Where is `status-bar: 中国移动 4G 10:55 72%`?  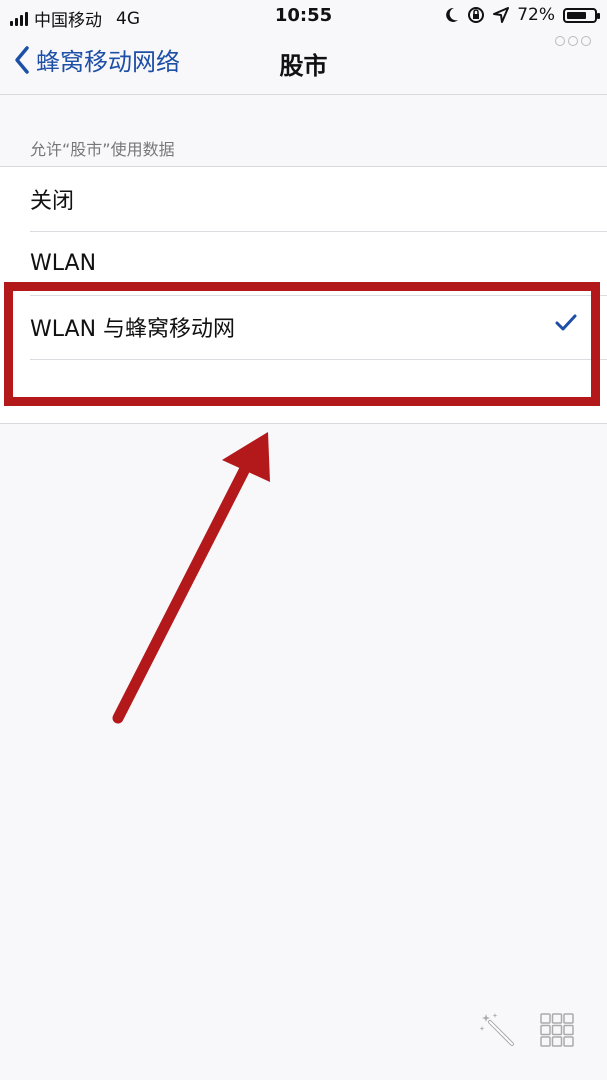 status-bar: 中国移动 4G 10:55 72% is located at coordinates (303, 17).